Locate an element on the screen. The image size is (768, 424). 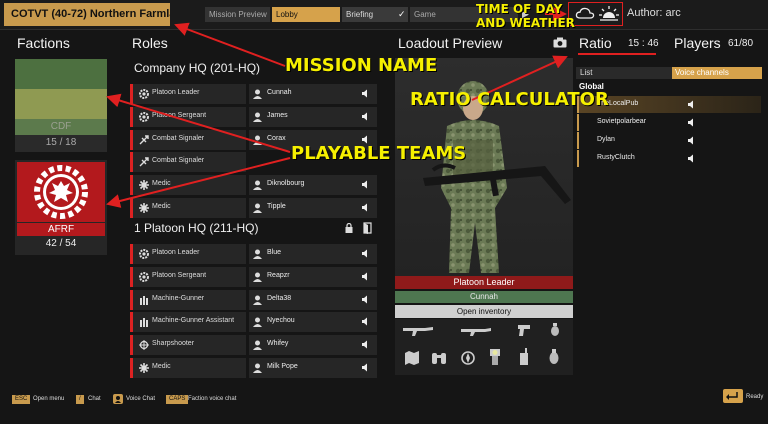
player-name: Blue is located at coordinates (274, 252).